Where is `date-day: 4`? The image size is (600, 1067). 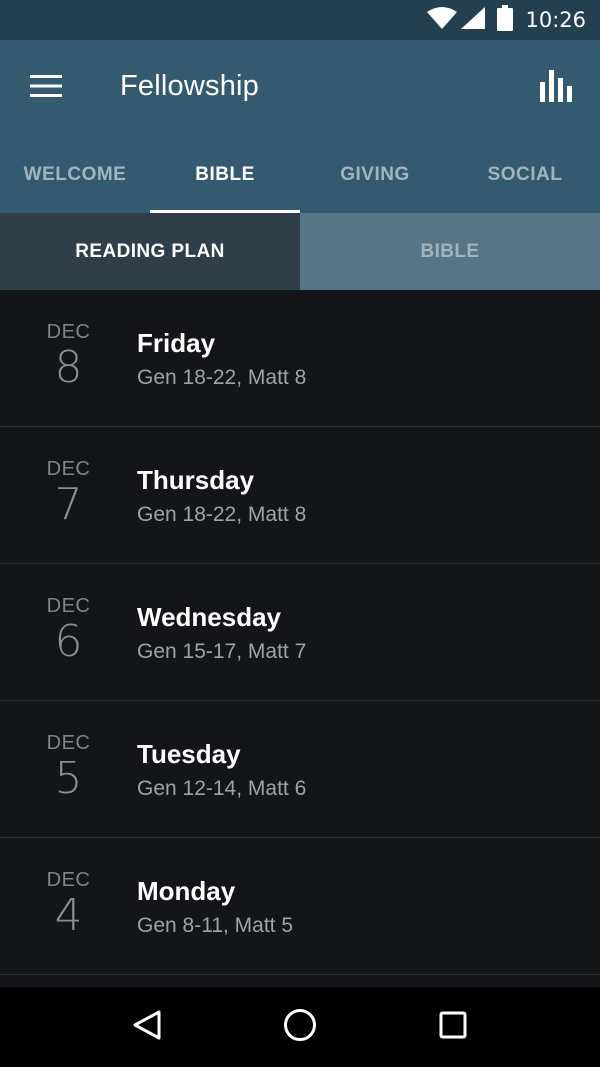 date-day: 4 is located at coordinates (68, 915).